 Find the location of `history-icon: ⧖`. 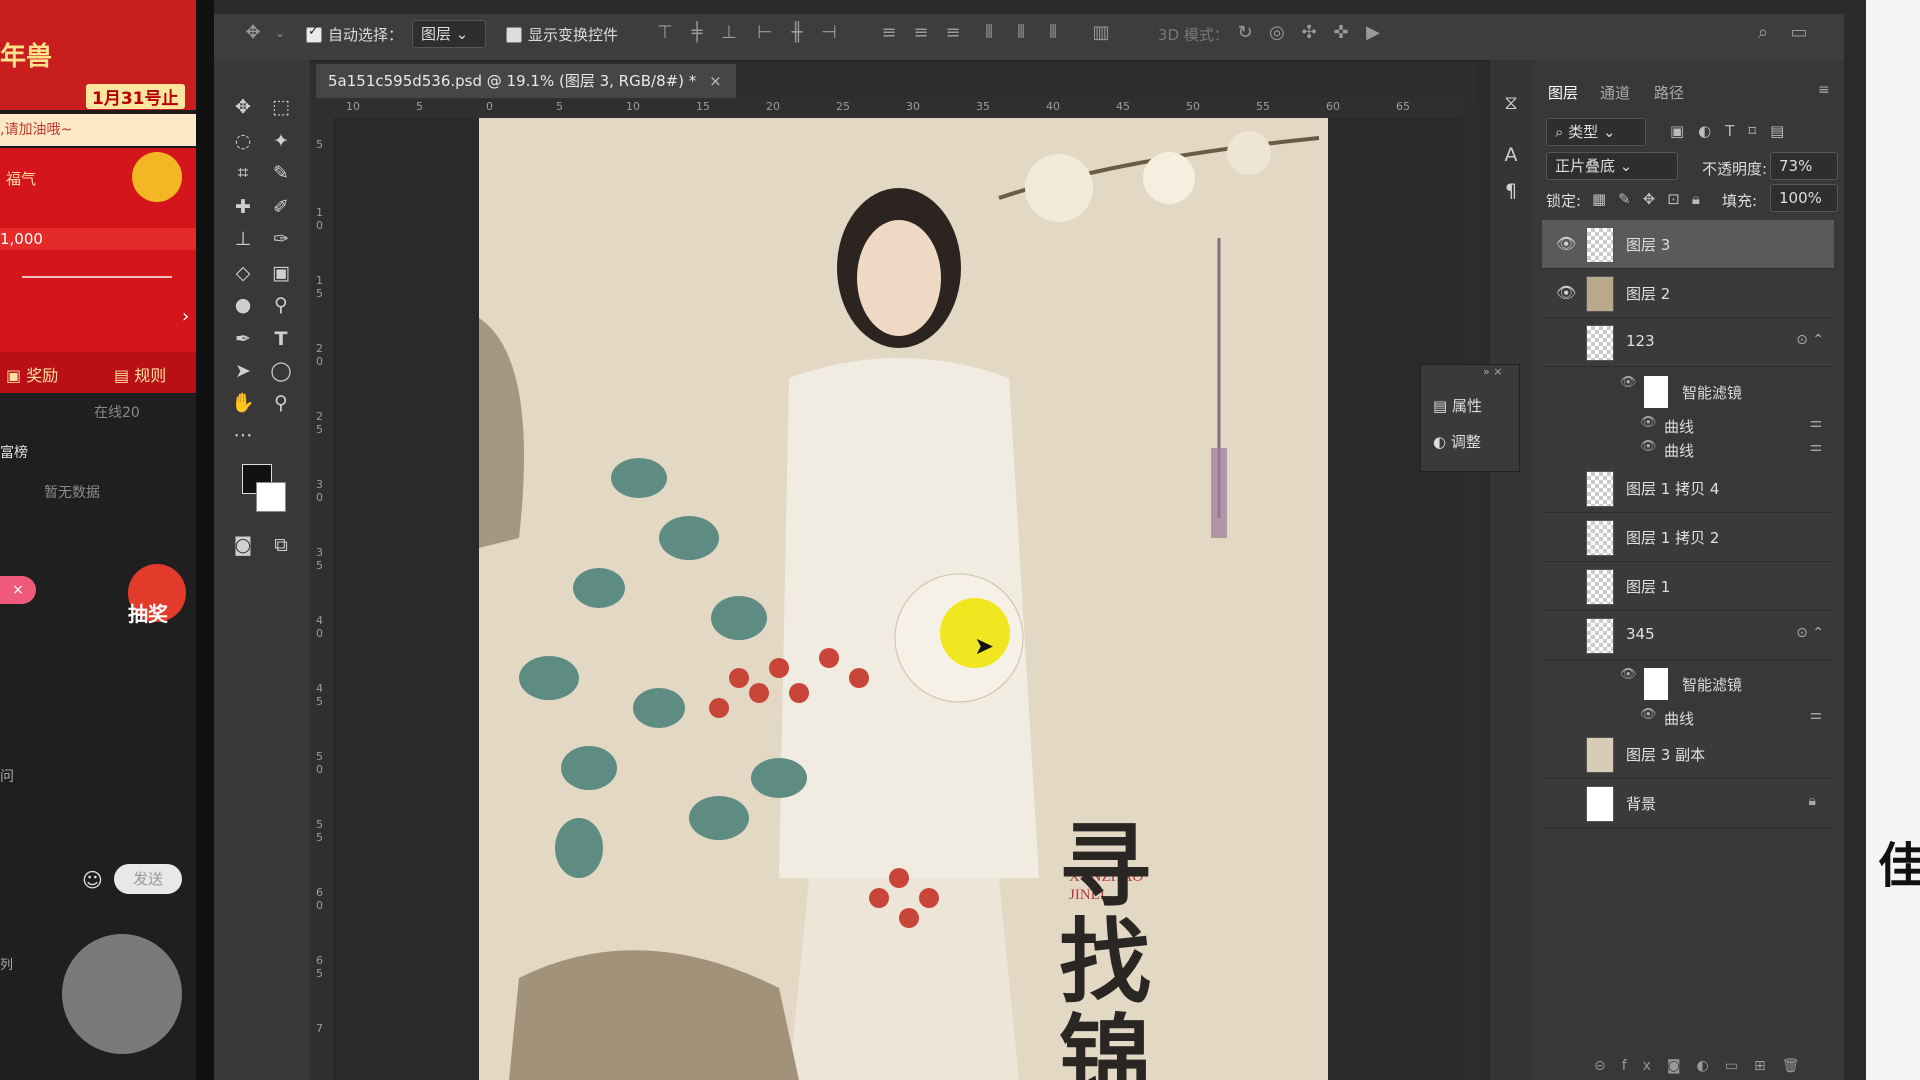

history-icon: ⧖ is located at coordinates (1511, 103).